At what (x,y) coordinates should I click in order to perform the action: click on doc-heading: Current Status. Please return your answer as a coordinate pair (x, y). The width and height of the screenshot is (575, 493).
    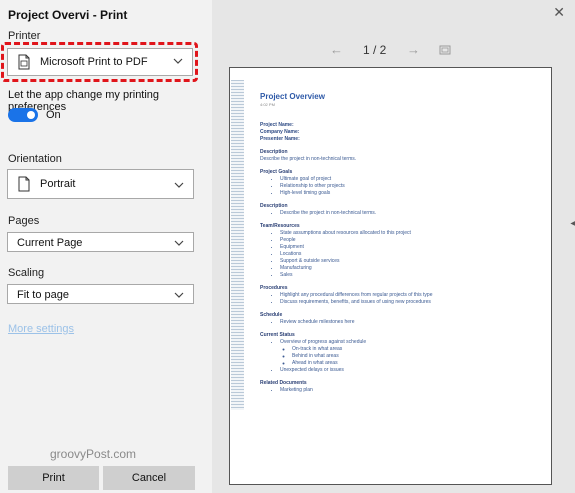
    Looking at the image, I should click on (277, 335).